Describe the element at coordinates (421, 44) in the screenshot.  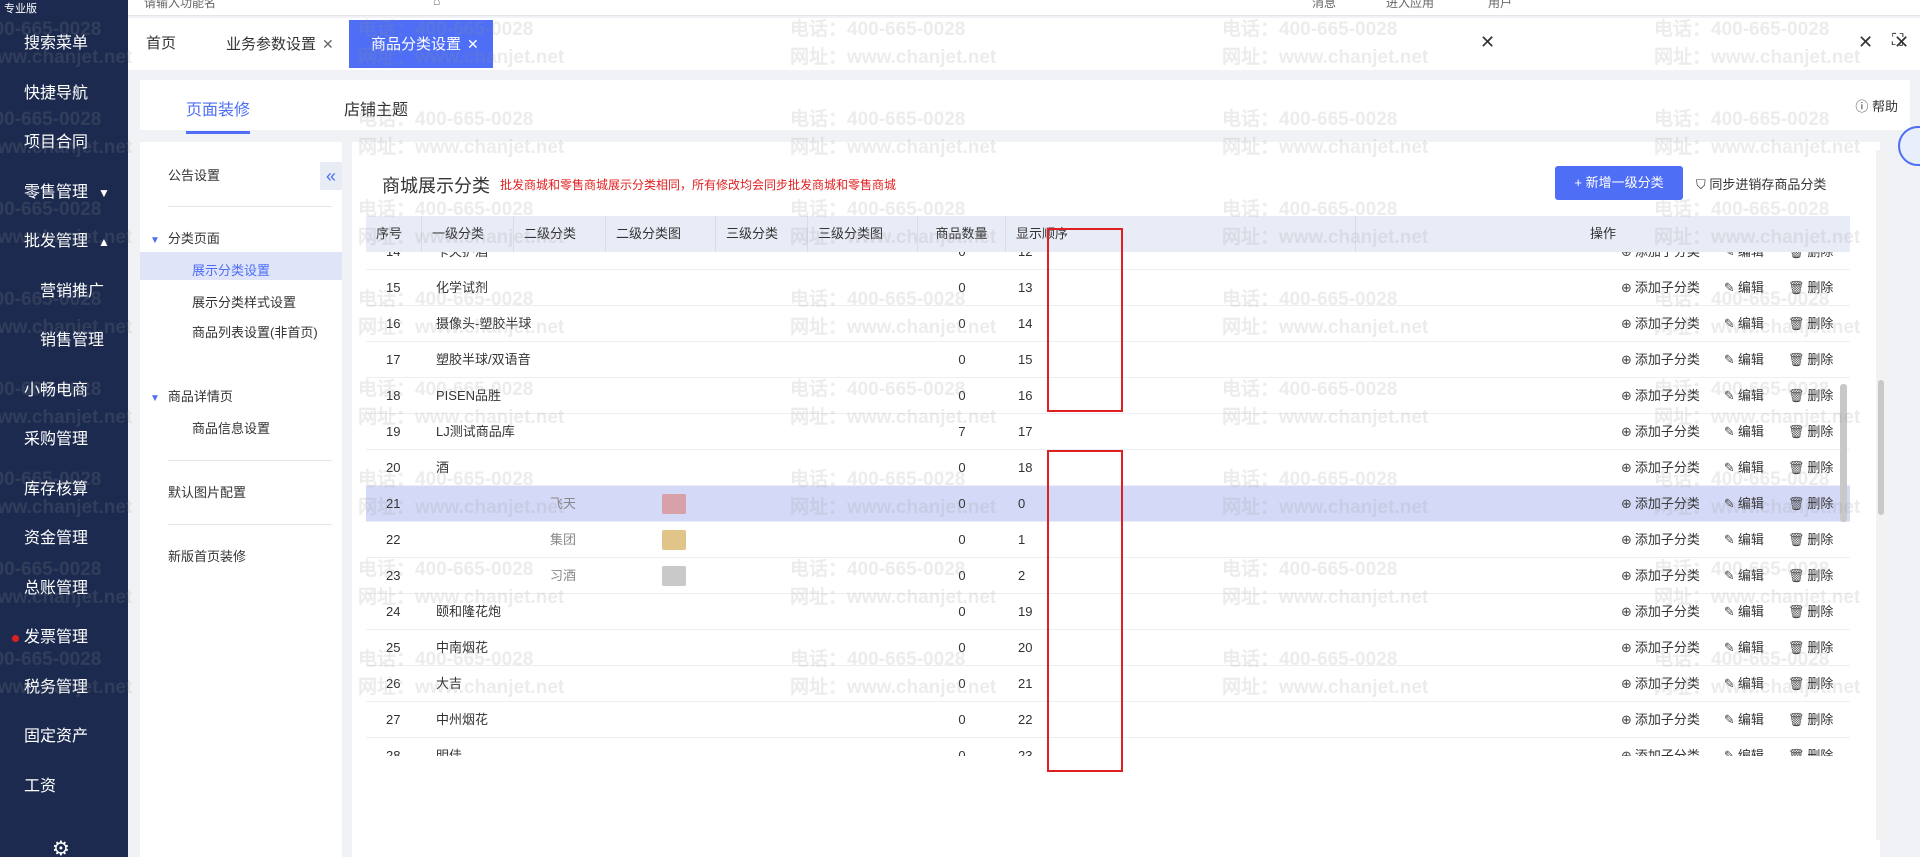
I see `tab-category-settings: 商品分类设置 ✕` at that location.